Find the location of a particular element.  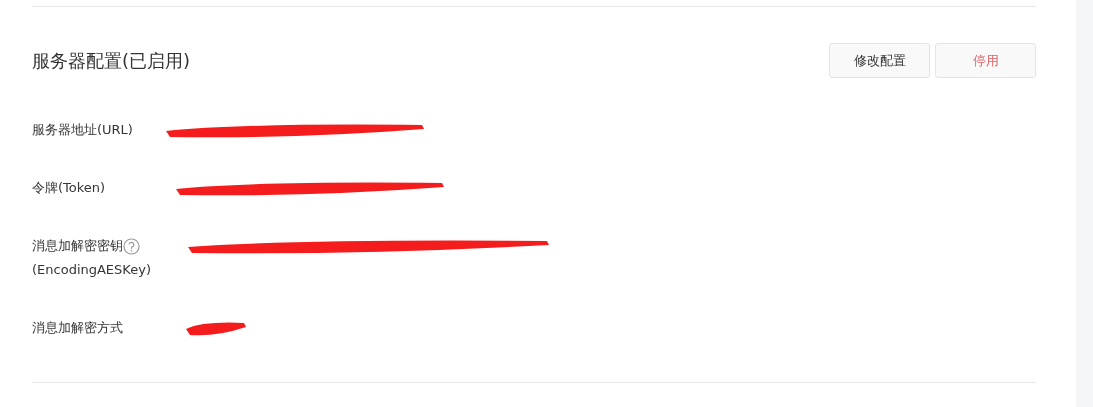

edit-config-button: 修改配置 is located at coordinates (879, 60).